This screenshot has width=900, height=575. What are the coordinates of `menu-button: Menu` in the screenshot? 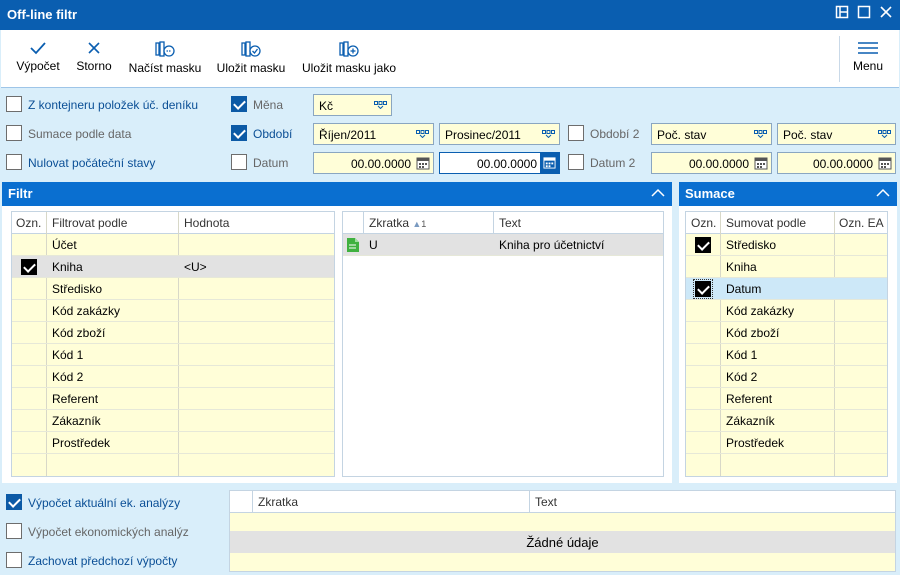 It's located at (868, 59).